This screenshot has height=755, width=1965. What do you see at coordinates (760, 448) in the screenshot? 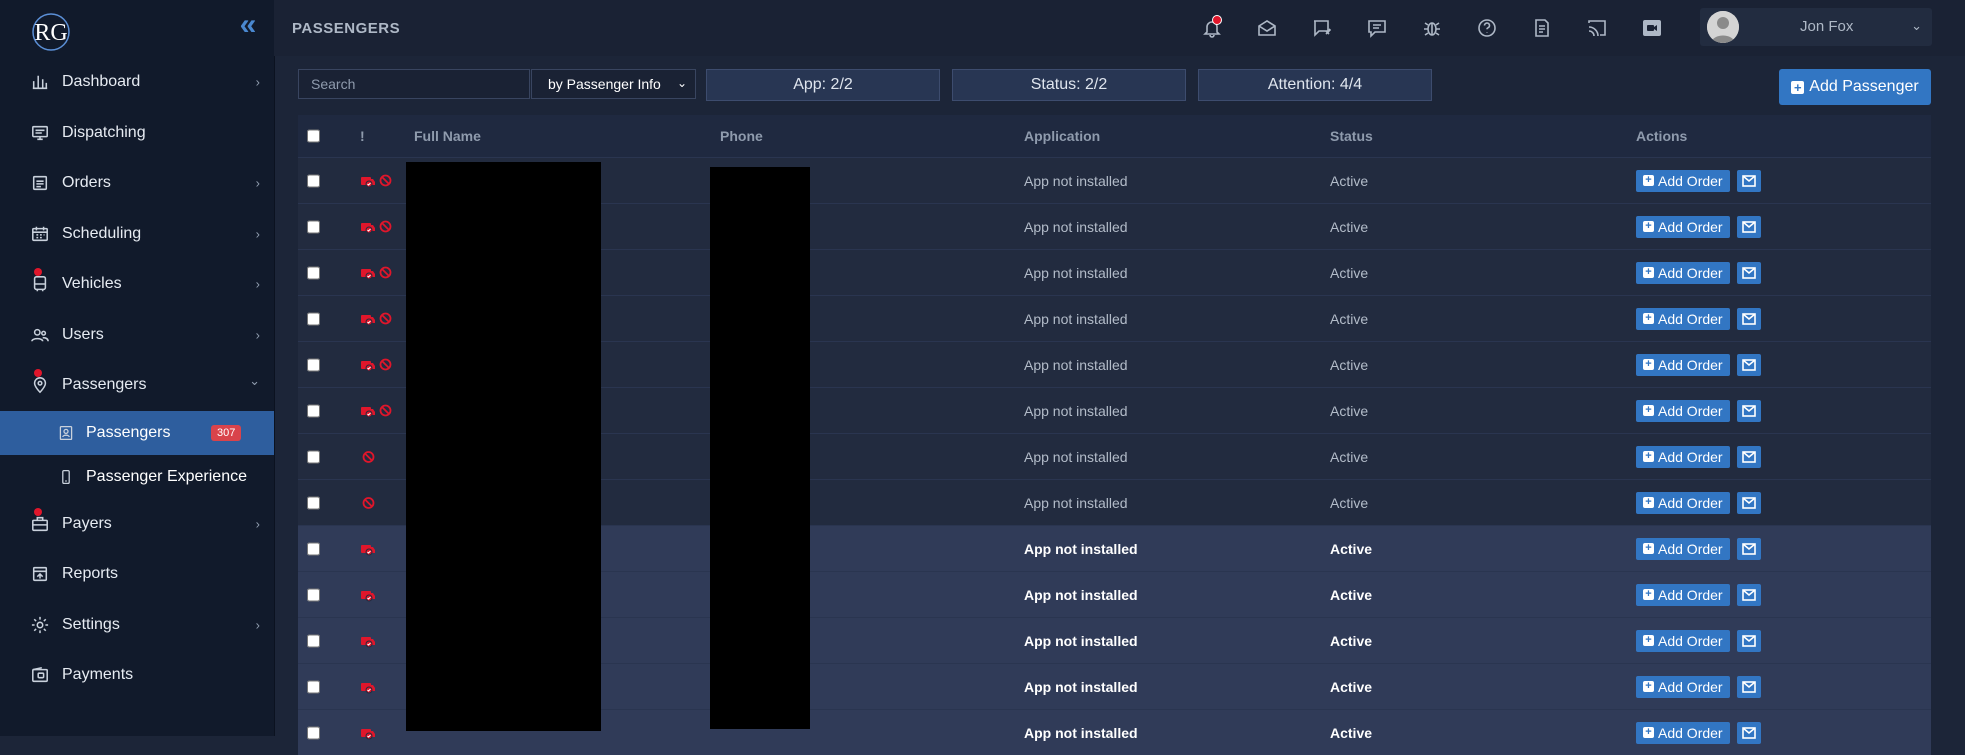
I see `redacted-phone-column` at bounding box center [760, 448].